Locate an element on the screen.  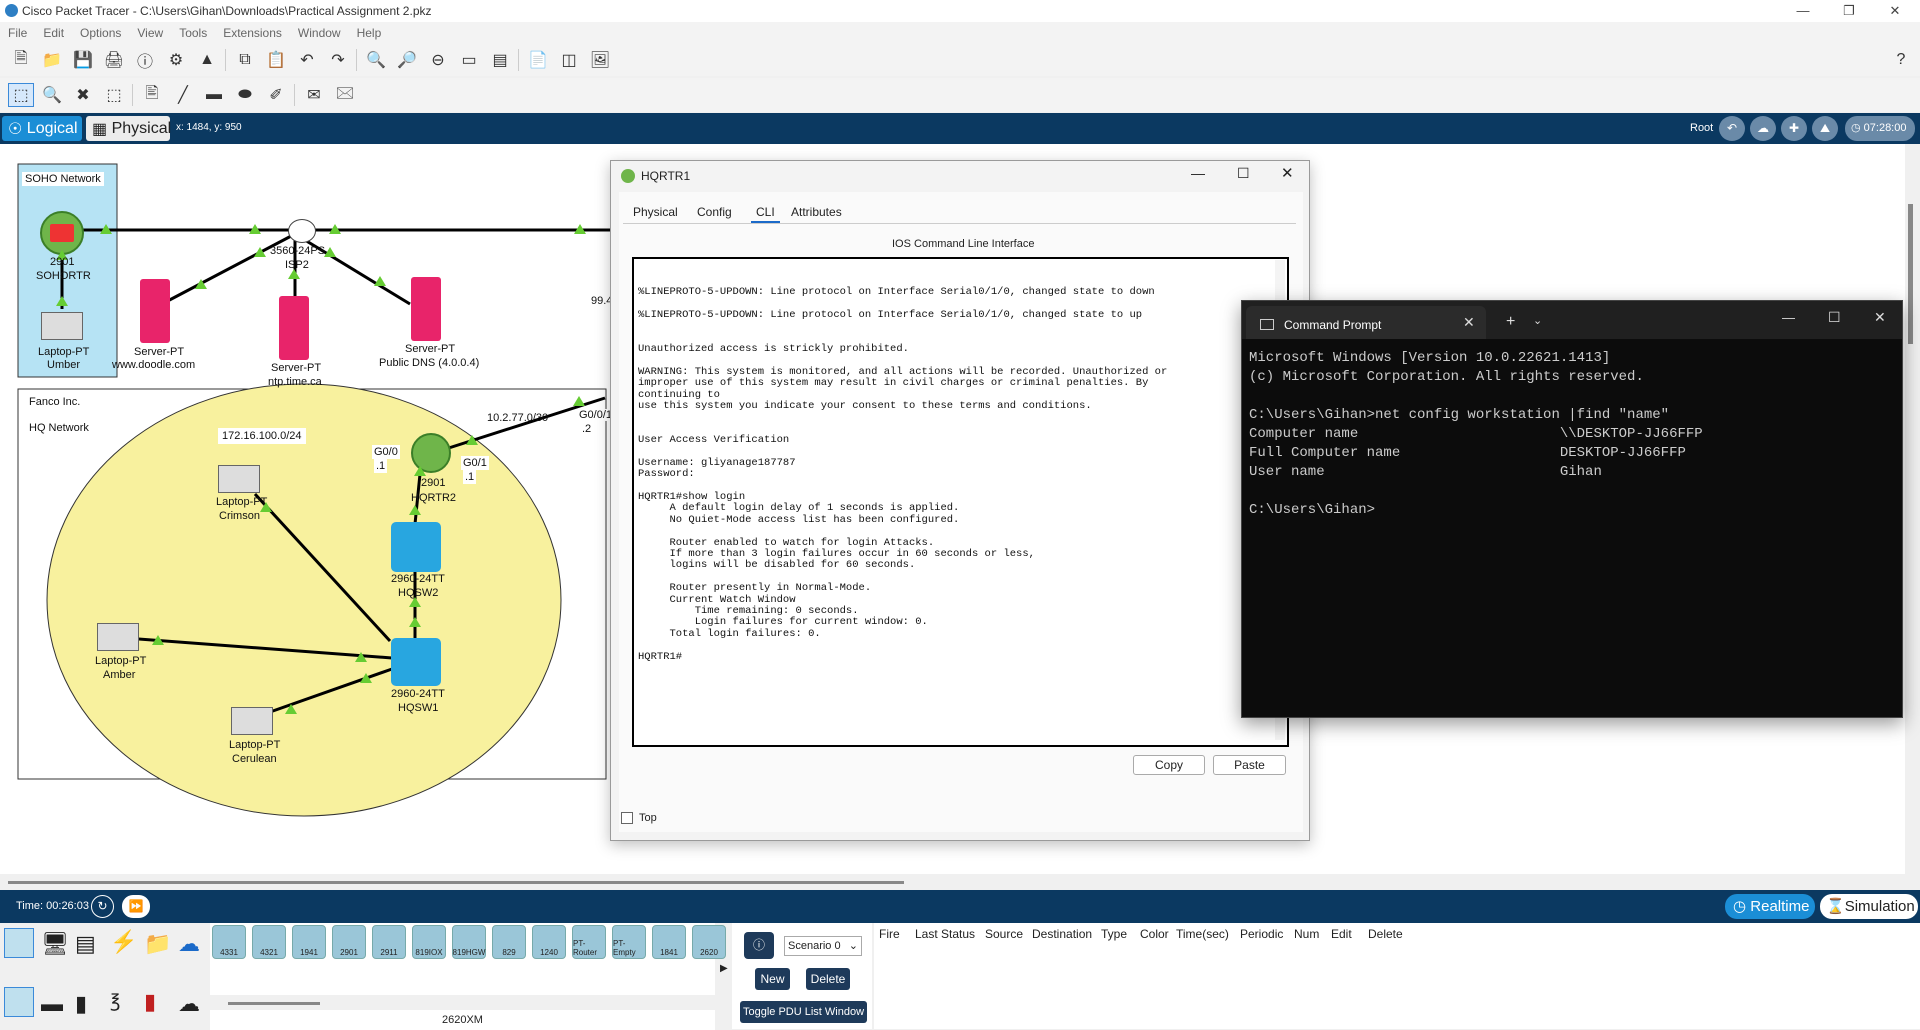
print-icon: 🖨 is located at coordinates (114, 60).